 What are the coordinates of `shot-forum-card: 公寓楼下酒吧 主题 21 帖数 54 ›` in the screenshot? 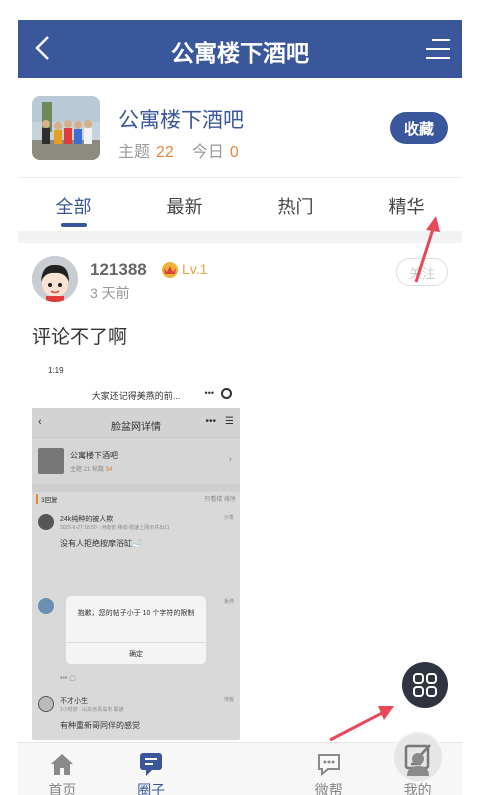 It's located at (136, 462).